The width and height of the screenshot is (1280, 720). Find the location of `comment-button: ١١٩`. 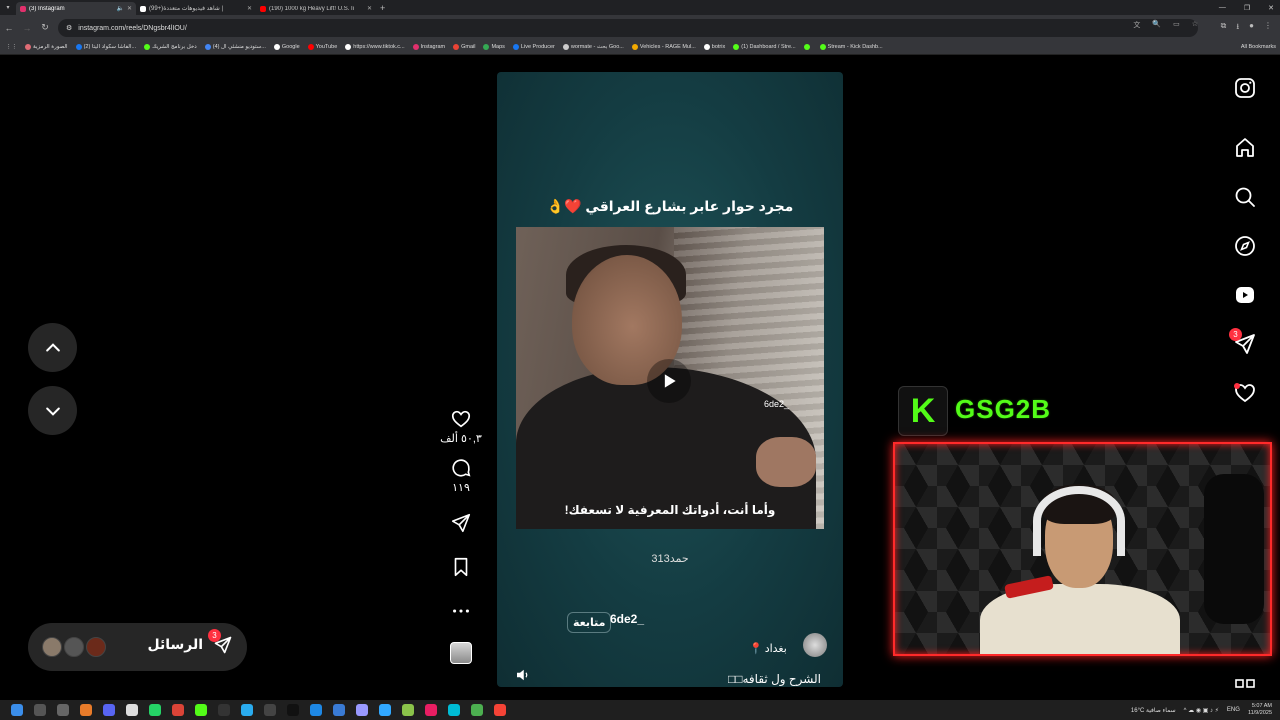

comment-button: ١١٩ is located at coordinates (461, 475).